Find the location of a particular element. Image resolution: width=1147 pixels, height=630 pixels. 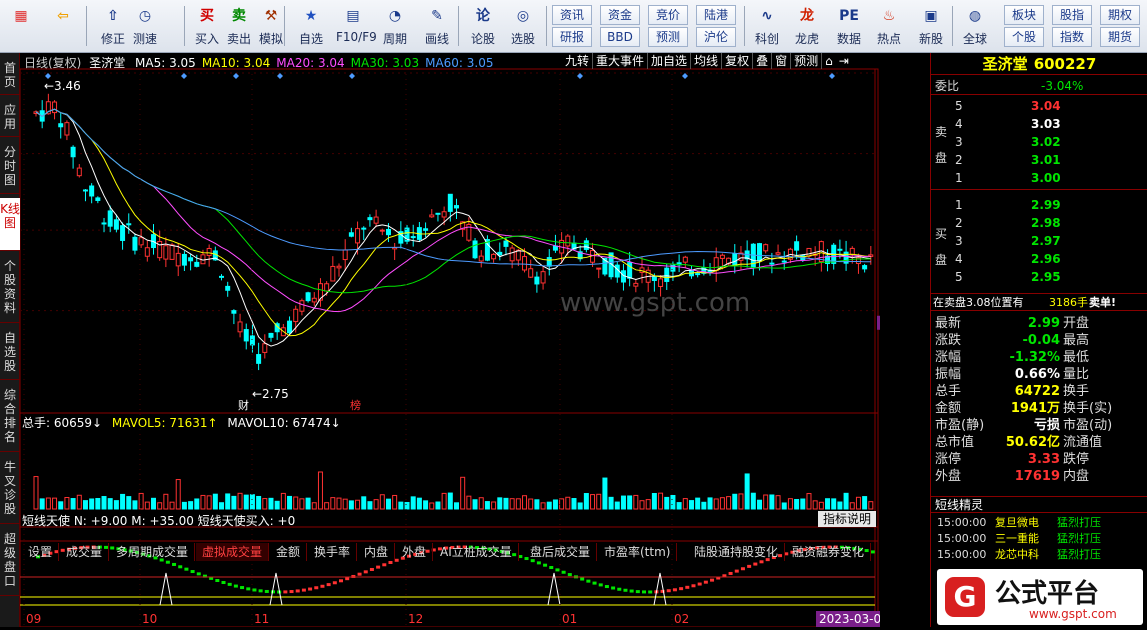

left-tab-3: K线图 is located at coordinates (10, 224).